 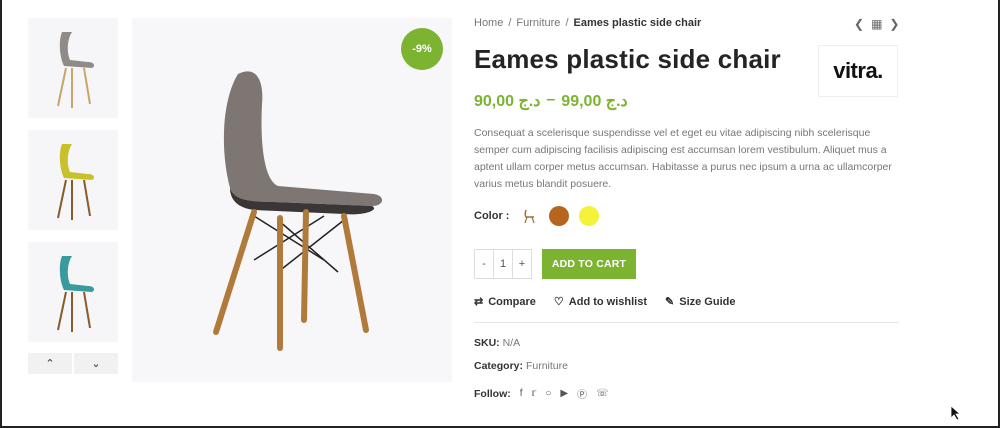 What do you see at coordinates (707, 301) in the screenshot?
I see `size-guide-label: Size Guide` at bounding box center [707, 301].